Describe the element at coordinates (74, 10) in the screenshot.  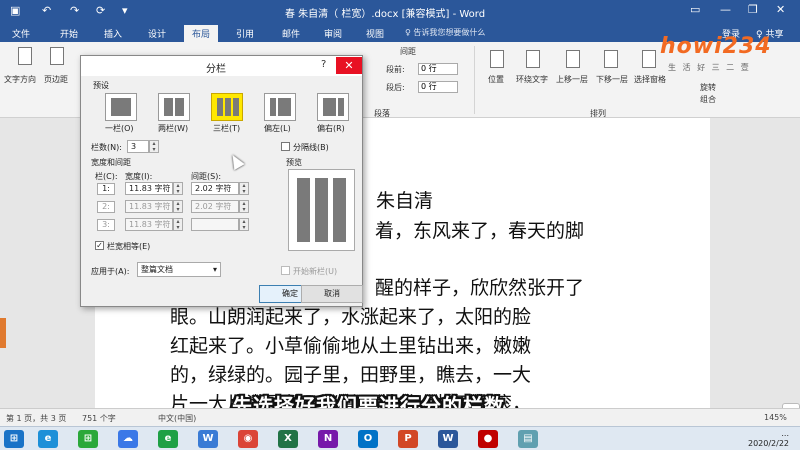
I see `redo-icon: ↷` at that location.